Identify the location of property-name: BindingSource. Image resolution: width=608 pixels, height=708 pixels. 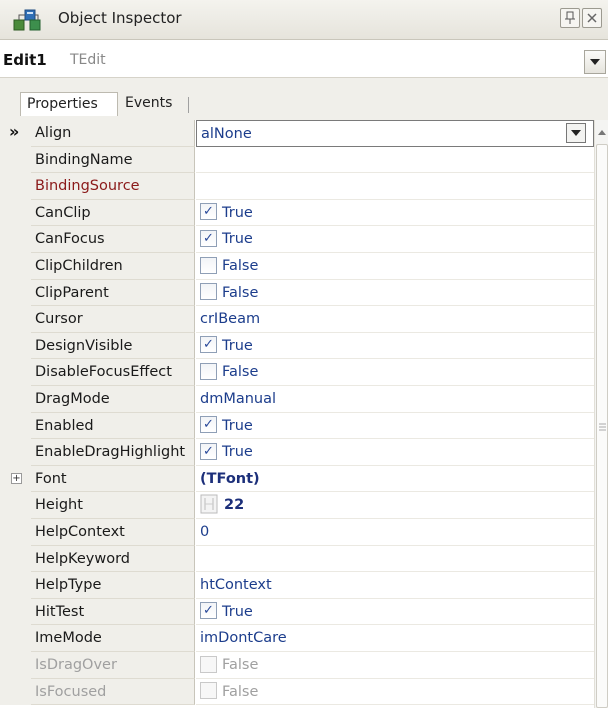
(113, 186).